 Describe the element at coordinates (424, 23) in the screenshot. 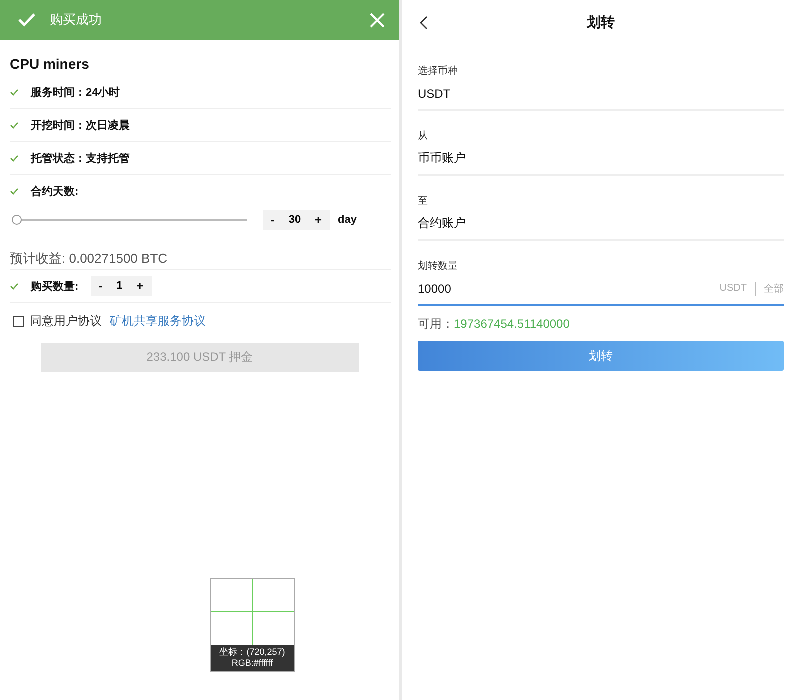

I see `back-icon` at that location.